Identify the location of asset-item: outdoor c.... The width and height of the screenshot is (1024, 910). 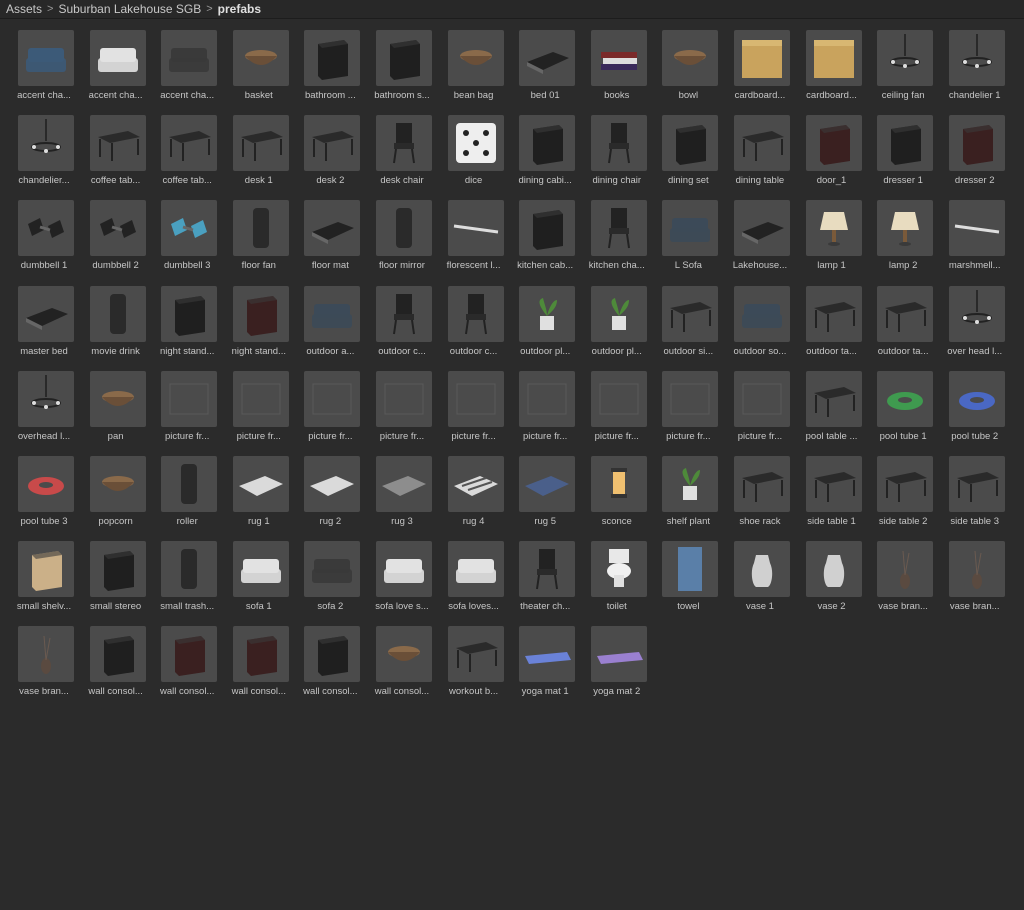
(400, 321).